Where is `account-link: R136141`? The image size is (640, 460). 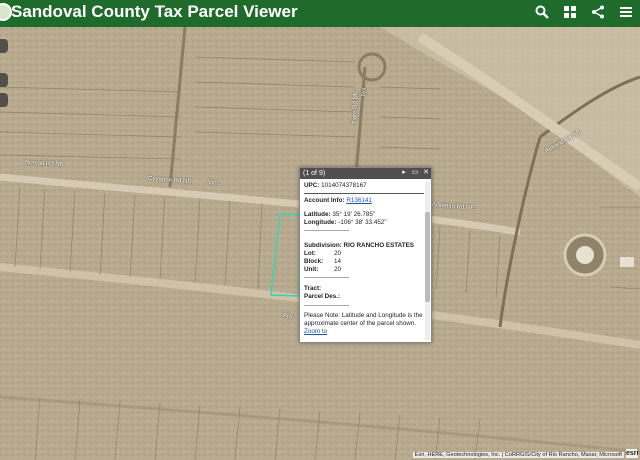
account-link: R136141 is located at coordinates (359, 200).